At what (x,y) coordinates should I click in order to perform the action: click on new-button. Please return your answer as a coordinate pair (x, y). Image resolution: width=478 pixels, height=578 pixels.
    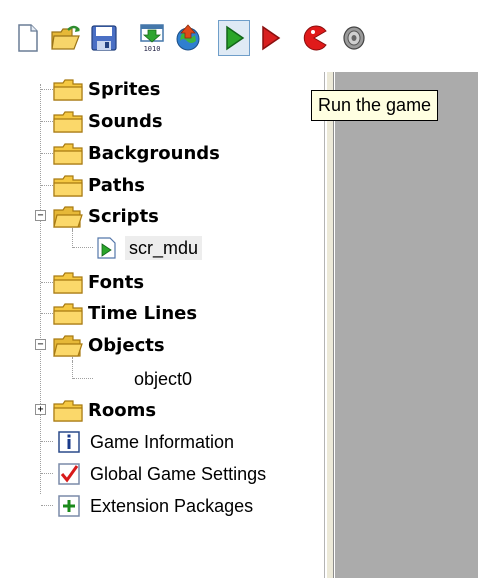
    Looking at the image, I should click on (28, 38).